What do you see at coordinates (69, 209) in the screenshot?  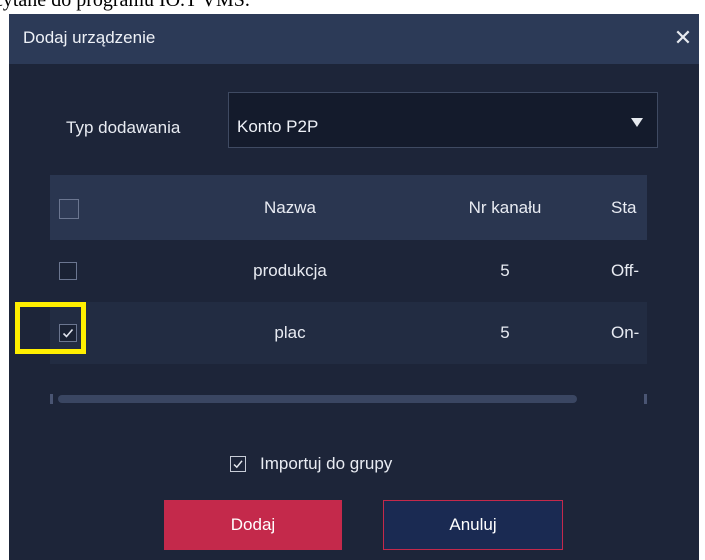 I see `select-all-checkbox` at bounding box center [69, 209].